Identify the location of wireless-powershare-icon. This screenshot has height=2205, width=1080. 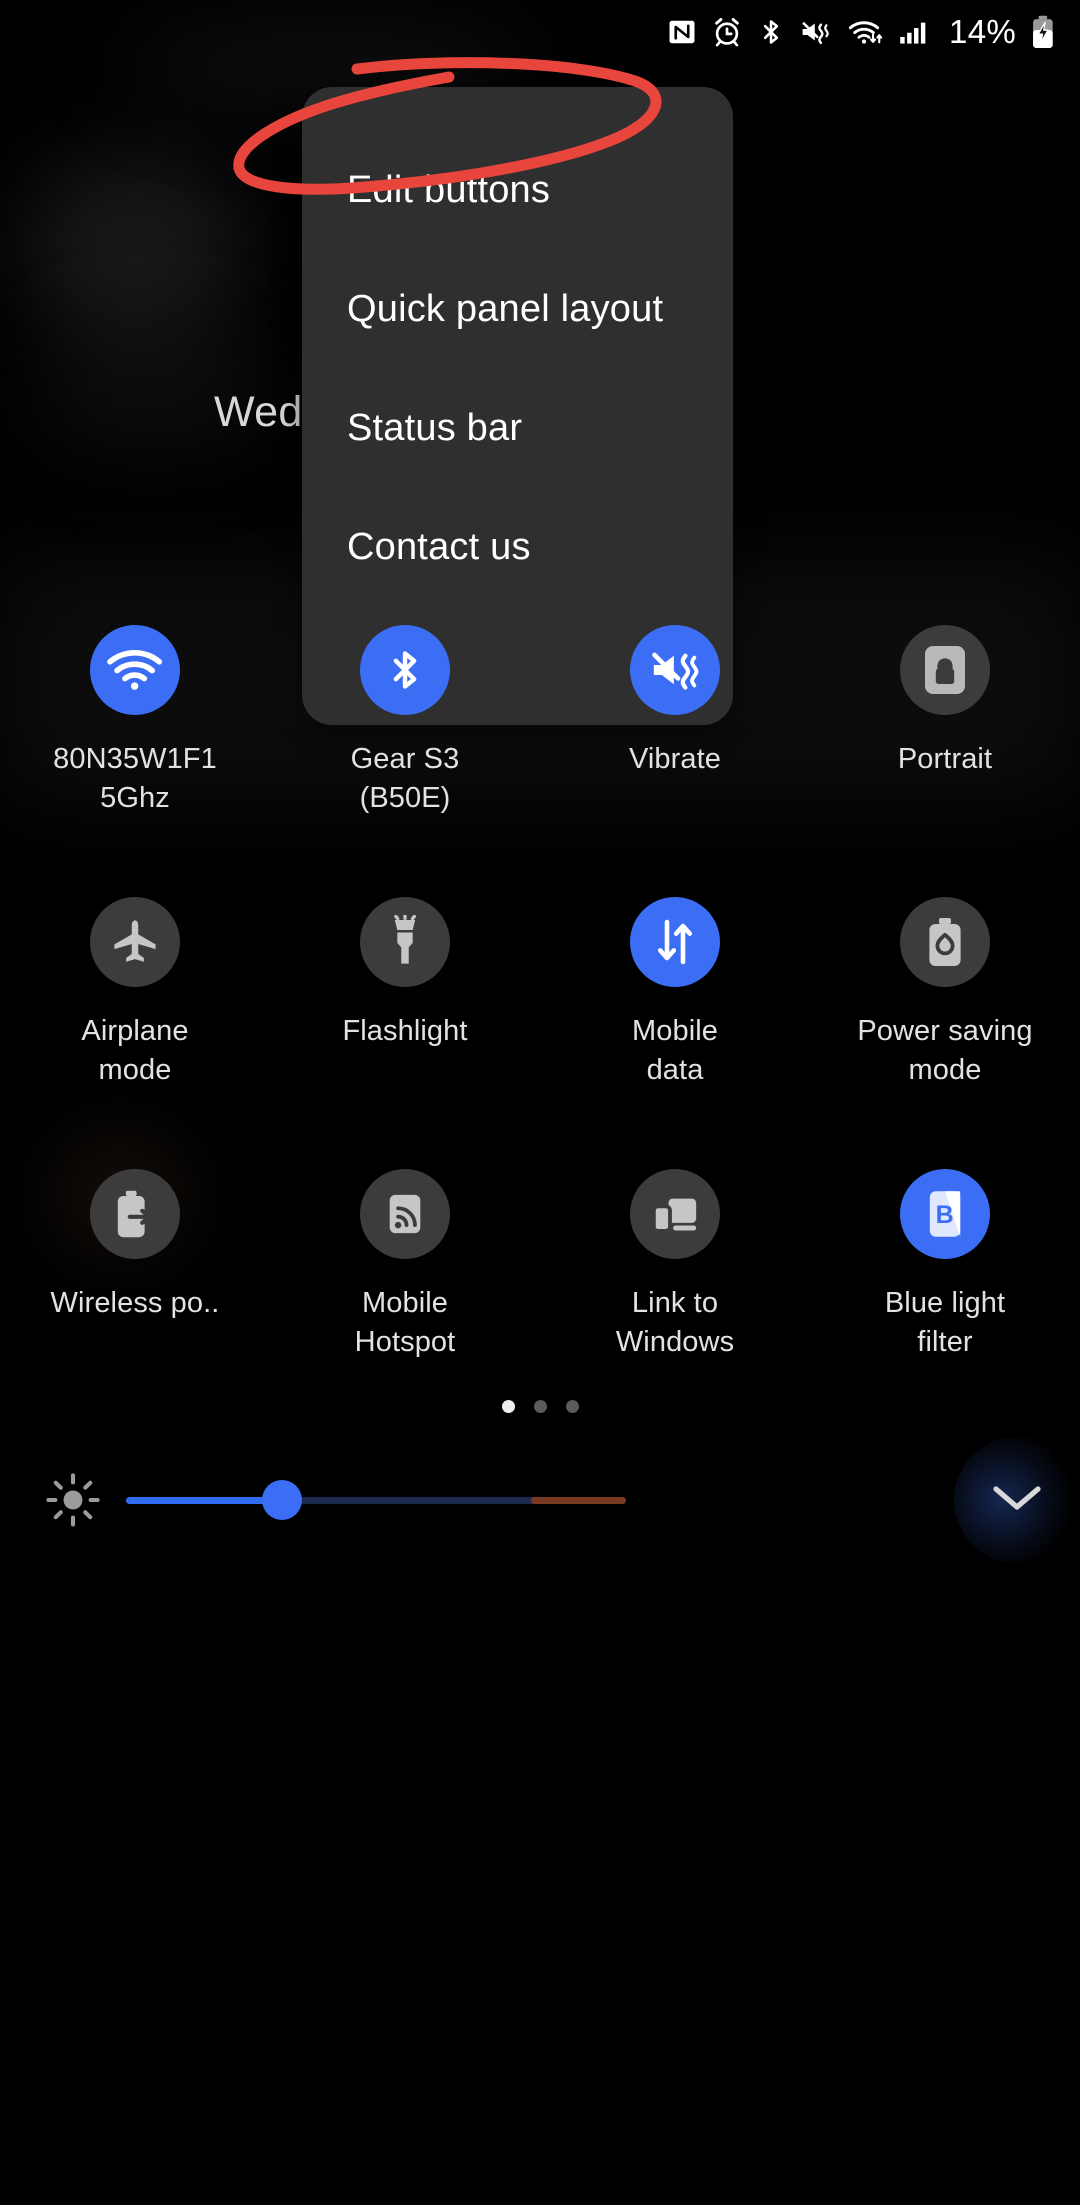
(135, 1214).